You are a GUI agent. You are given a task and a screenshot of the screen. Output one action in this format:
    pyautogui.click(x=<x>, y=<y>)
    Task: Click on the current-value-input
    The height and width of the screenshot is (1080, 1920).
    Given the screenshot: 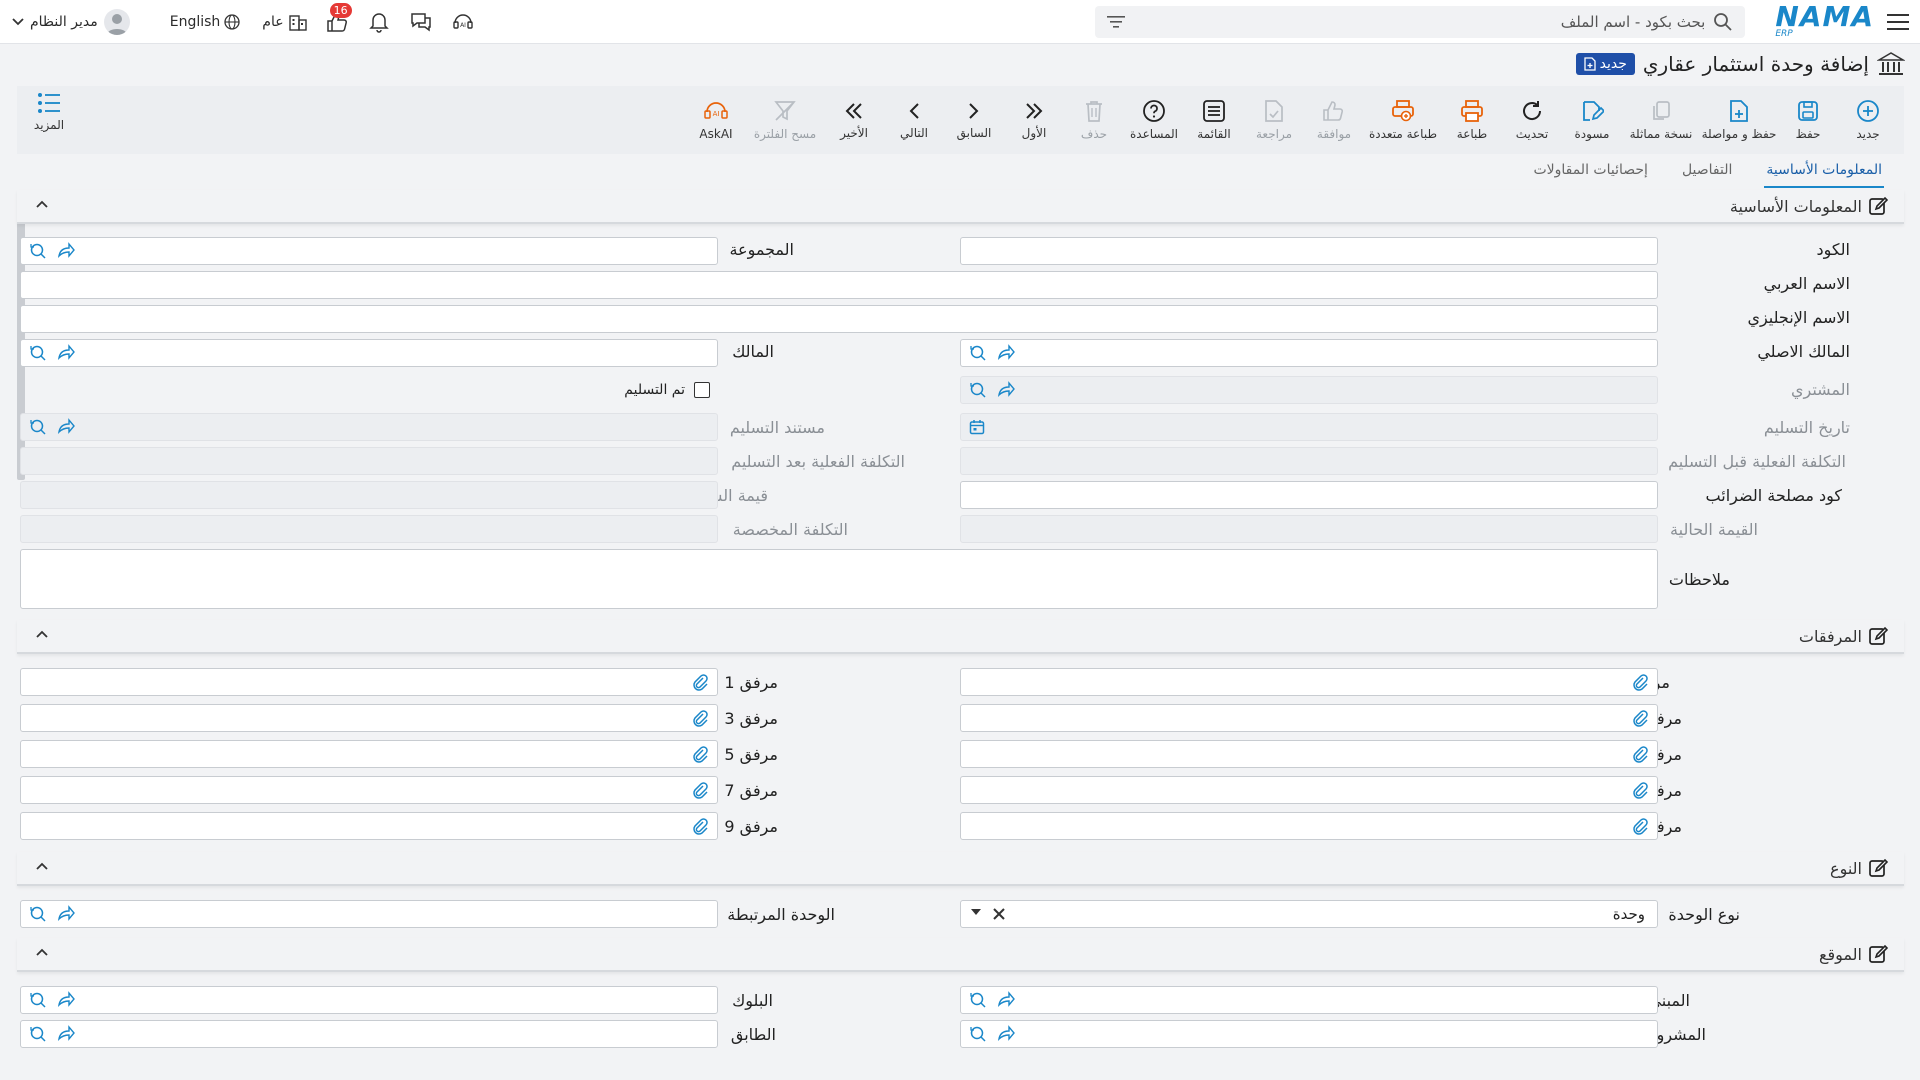 What is the action you would take?
    pyautogui.click(x=1309, y=529)
    